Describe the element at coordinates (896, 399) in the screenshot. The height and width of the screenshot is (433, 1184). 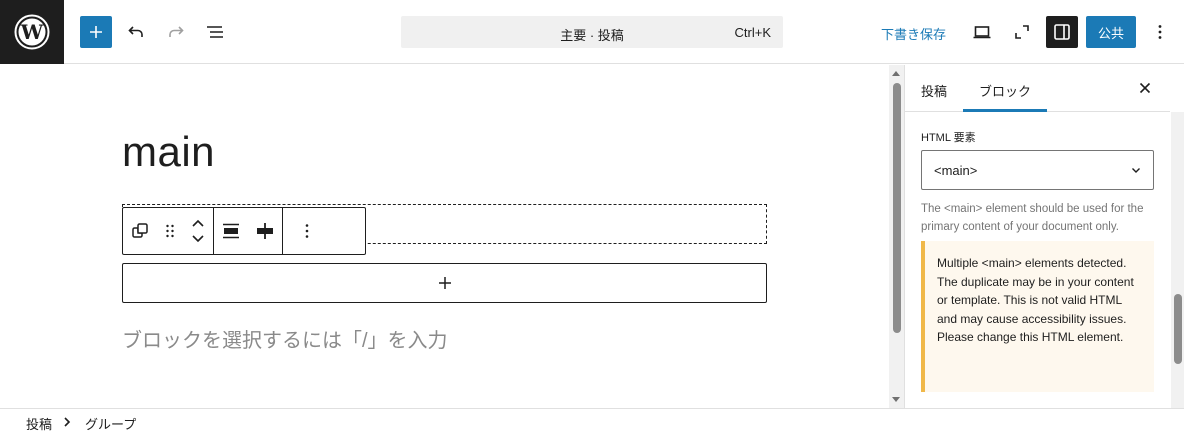
I see `scroll-down-arrow-icon` at that location.